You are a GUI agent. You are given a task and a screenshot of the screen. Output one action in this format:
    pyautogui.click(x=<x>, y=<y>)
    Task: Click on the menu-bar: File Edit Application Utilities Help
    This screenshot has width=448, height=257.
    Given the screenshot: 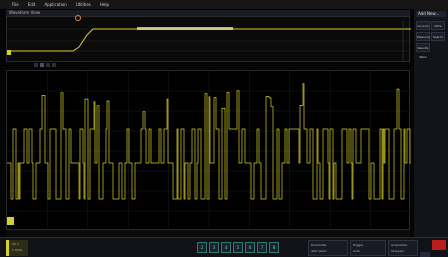 What is the action you would take?
    pyautogui.click(x=224, y=4)
    